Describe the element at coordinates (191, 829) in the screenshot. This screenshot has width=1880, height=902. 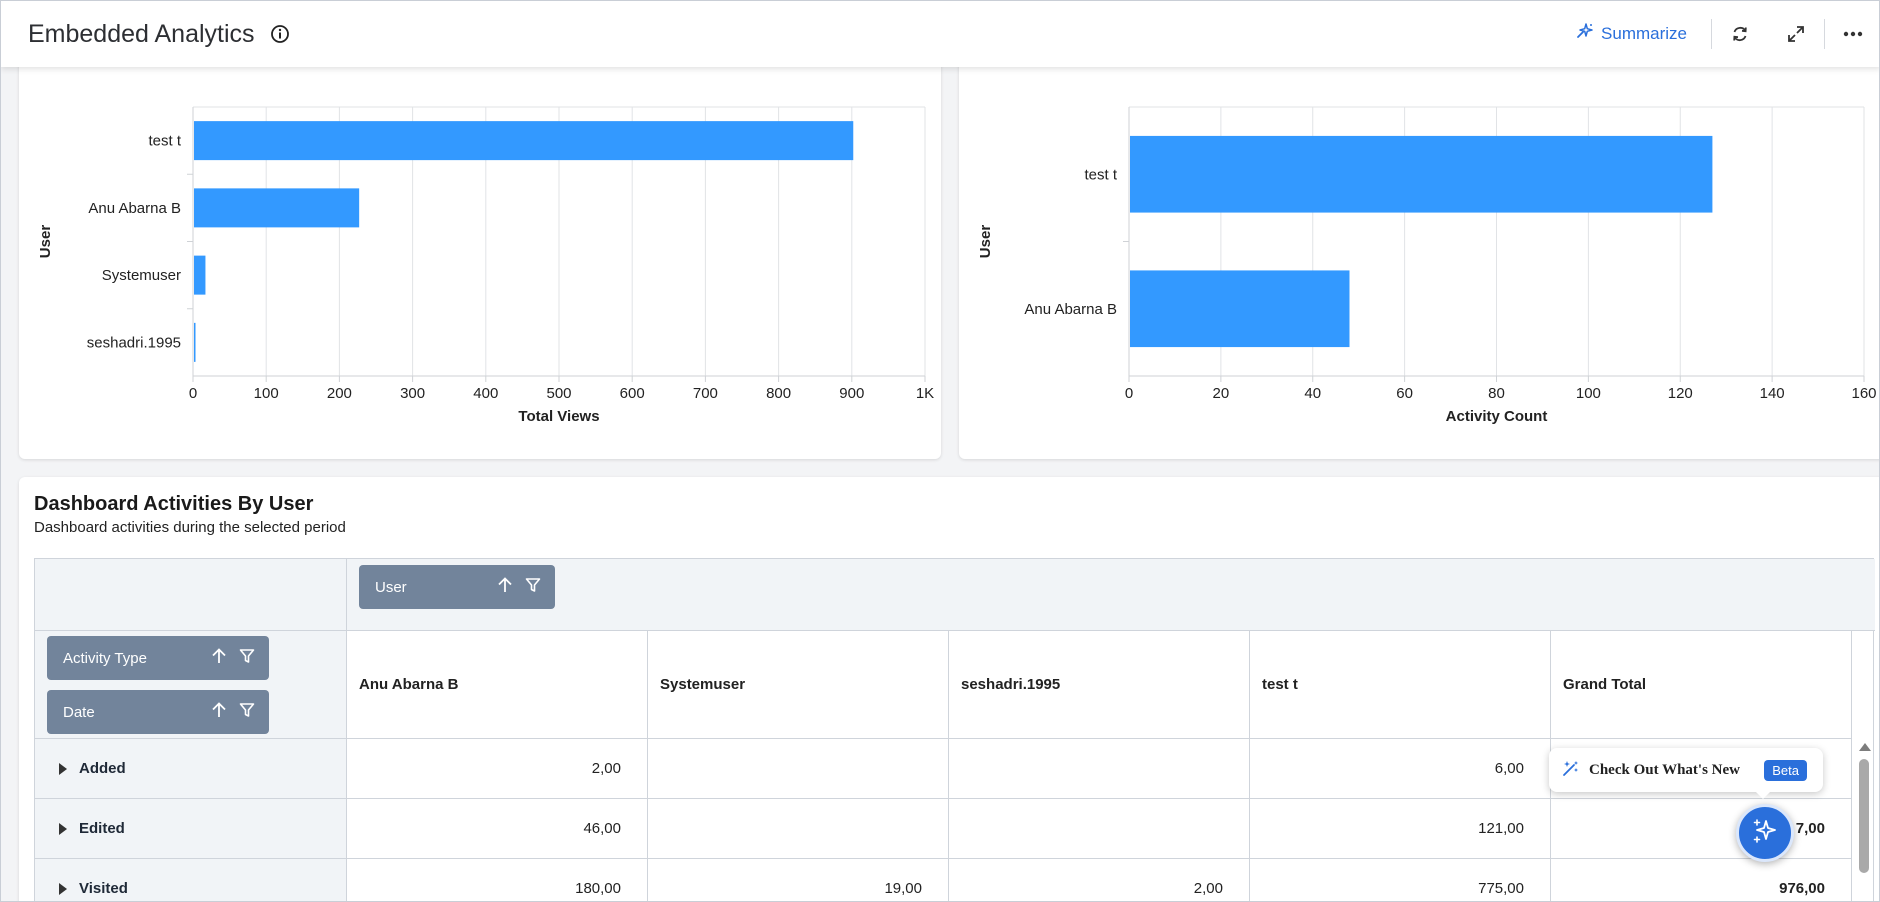
I see `row-header-edited: Edited` at that location.